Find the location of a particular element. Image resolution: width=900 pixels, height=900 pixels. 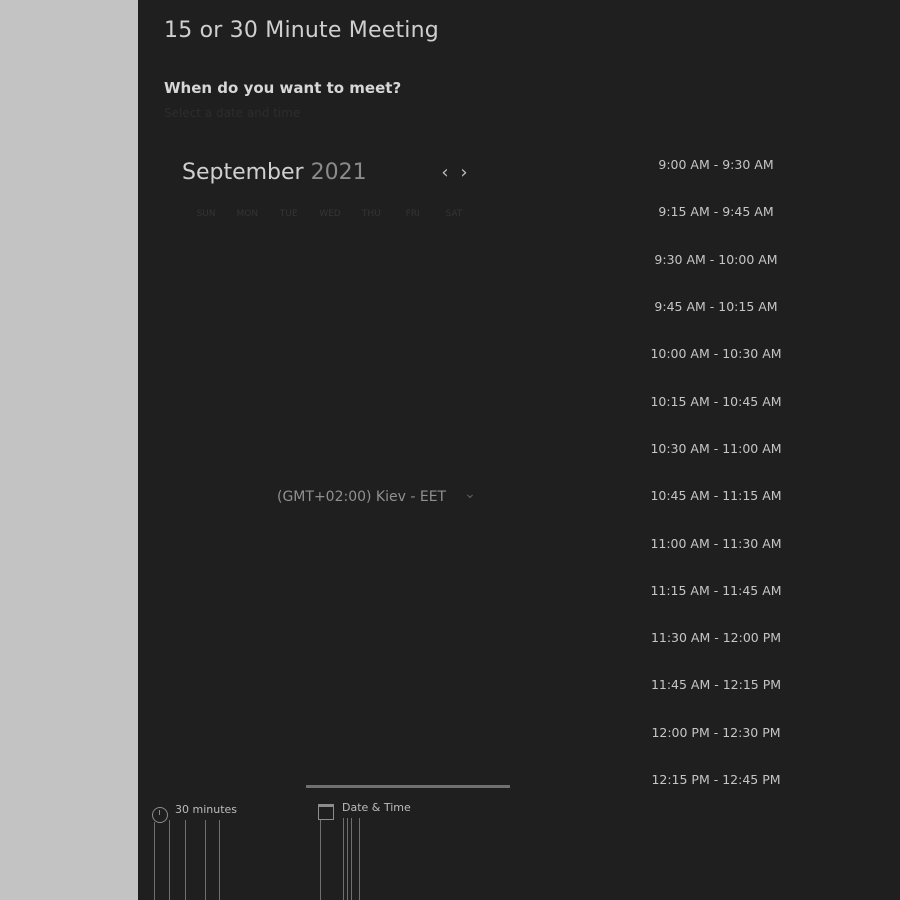

time-slot: 9:00 AM - 9:30 AM is located at coordinates (716, 164).